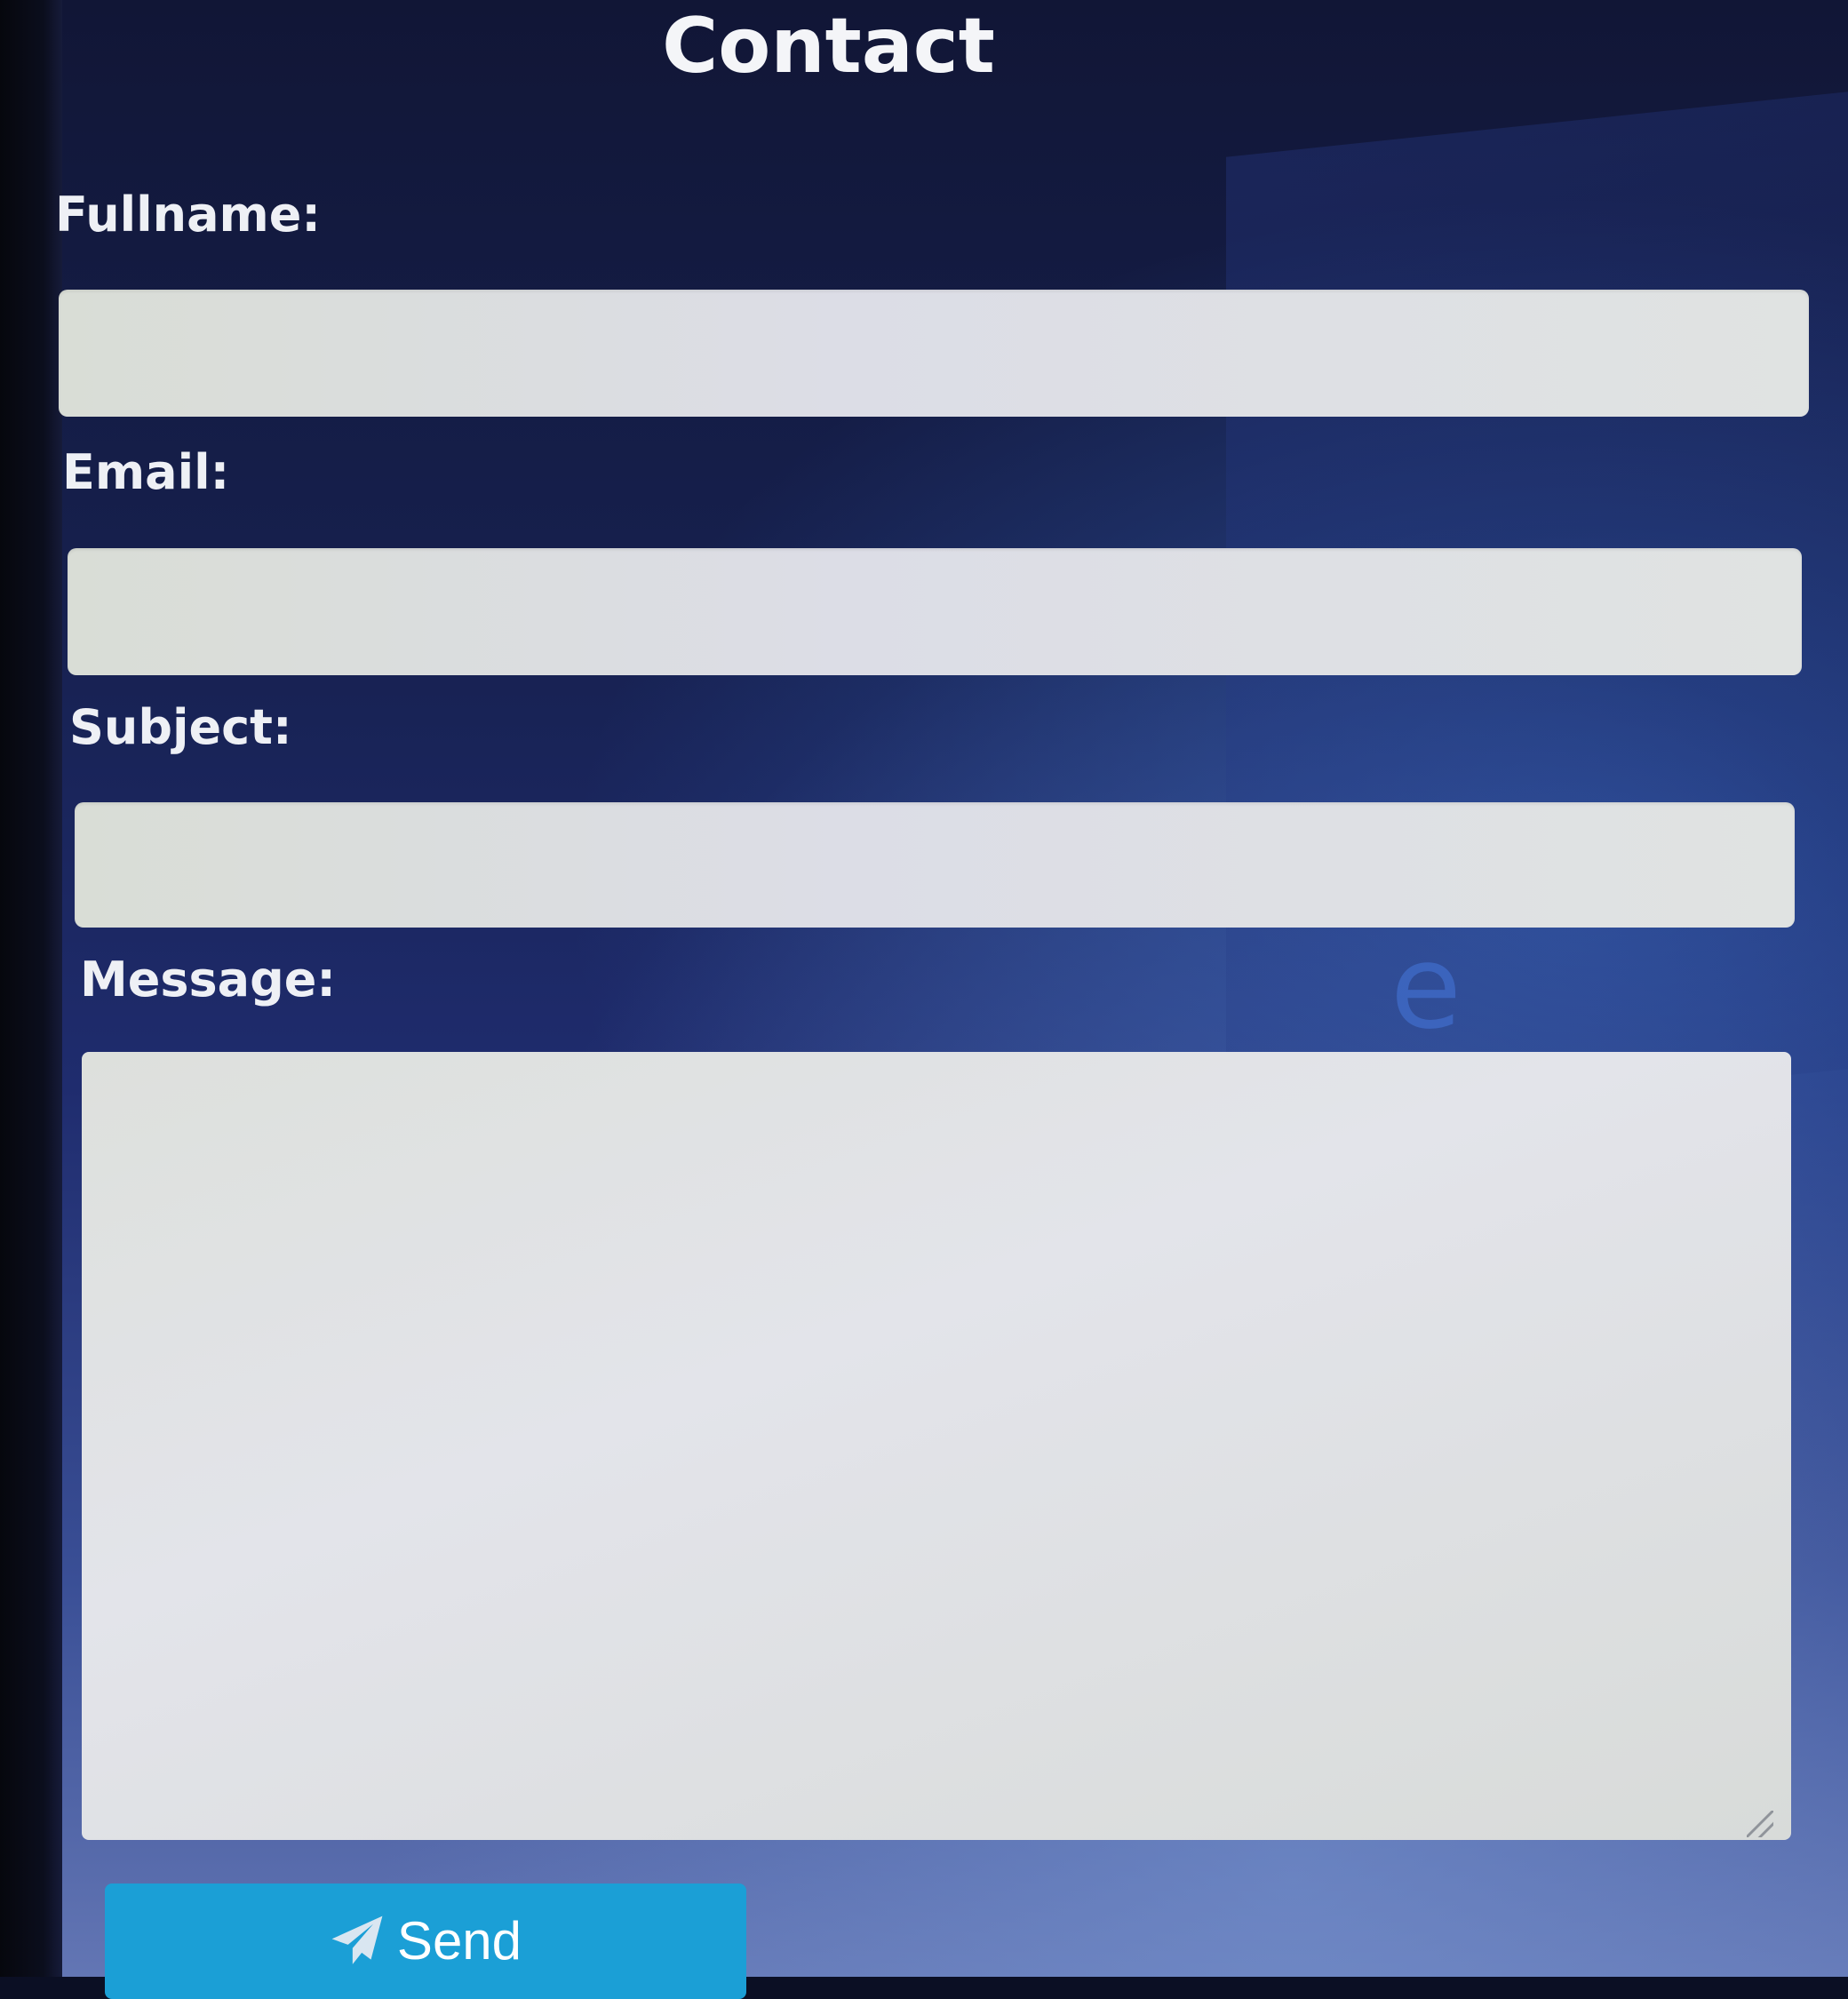 This screenshot has width=1848, height=1999. What do you see at coordinates (1760, 1824) in the screenshot?
I see `resize-handle-icon` at bounding box center [1760, 1824].